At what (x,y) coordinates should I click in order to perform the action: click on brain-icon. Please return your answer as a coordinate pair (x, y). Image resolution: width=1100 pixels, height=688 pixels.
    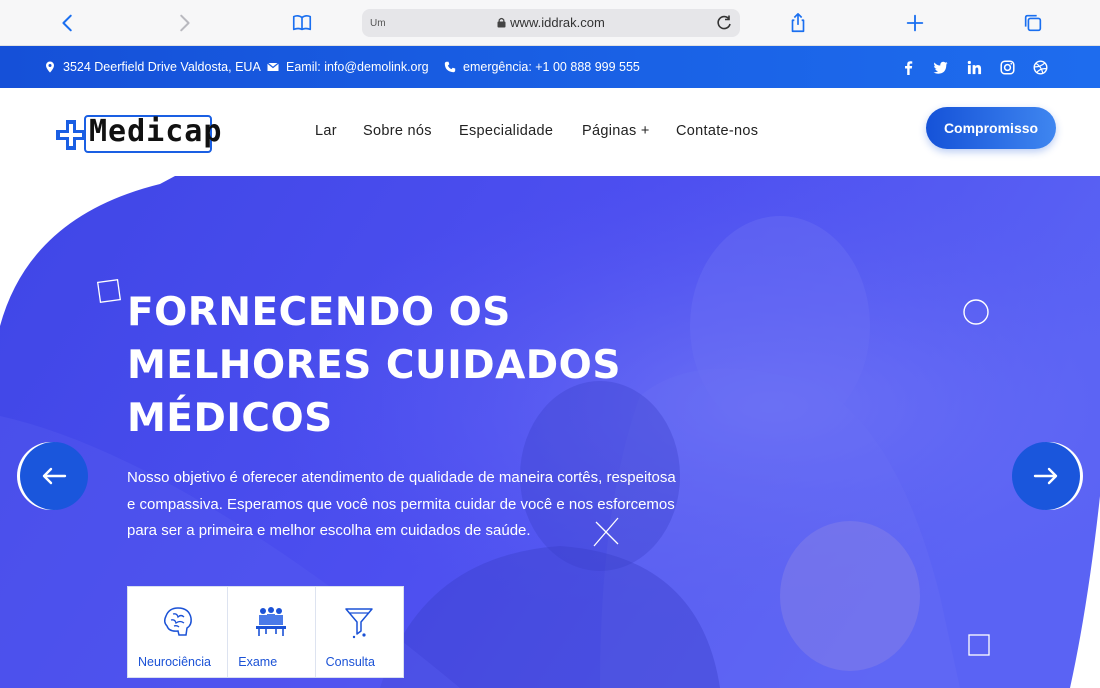
    Looking at the image, I should click on (177, 621).